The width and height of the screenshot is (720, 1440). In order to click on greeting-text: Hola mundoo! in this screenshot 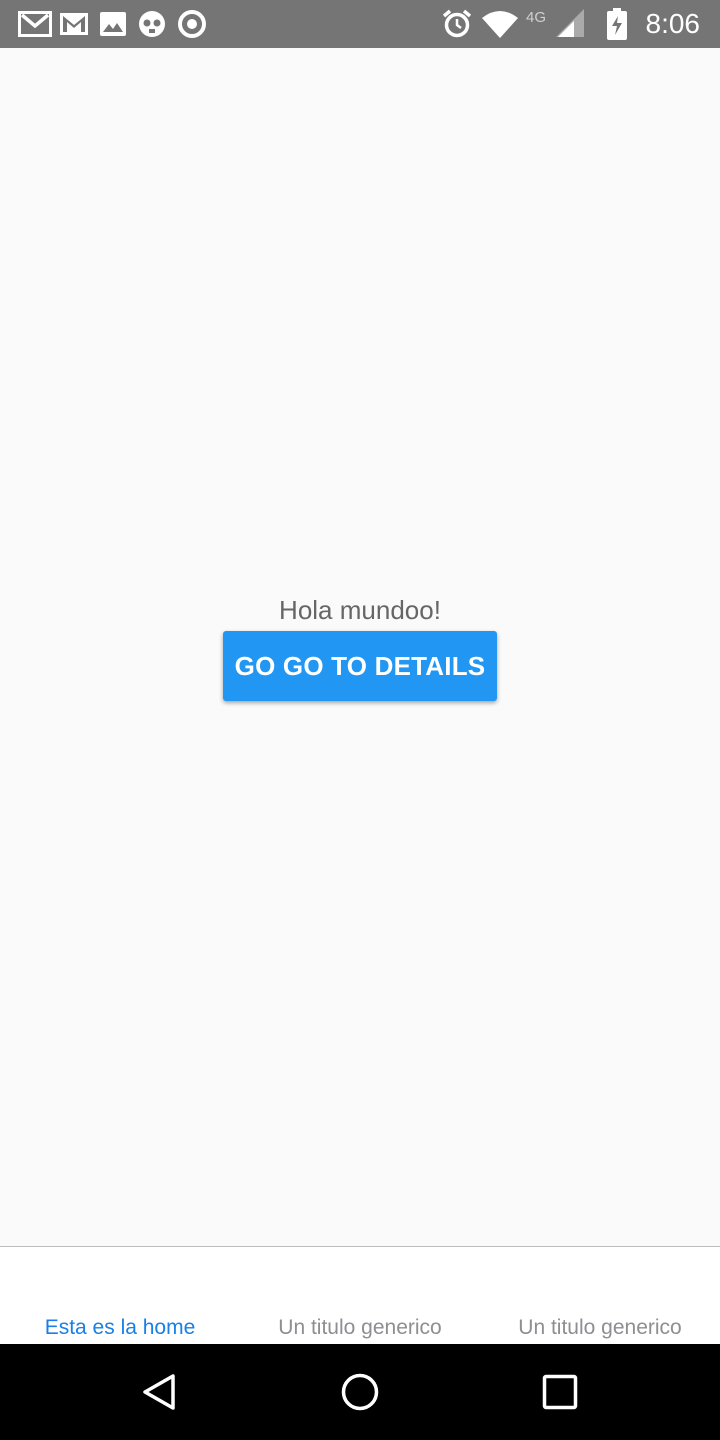, I will do `click(360, 610)`.